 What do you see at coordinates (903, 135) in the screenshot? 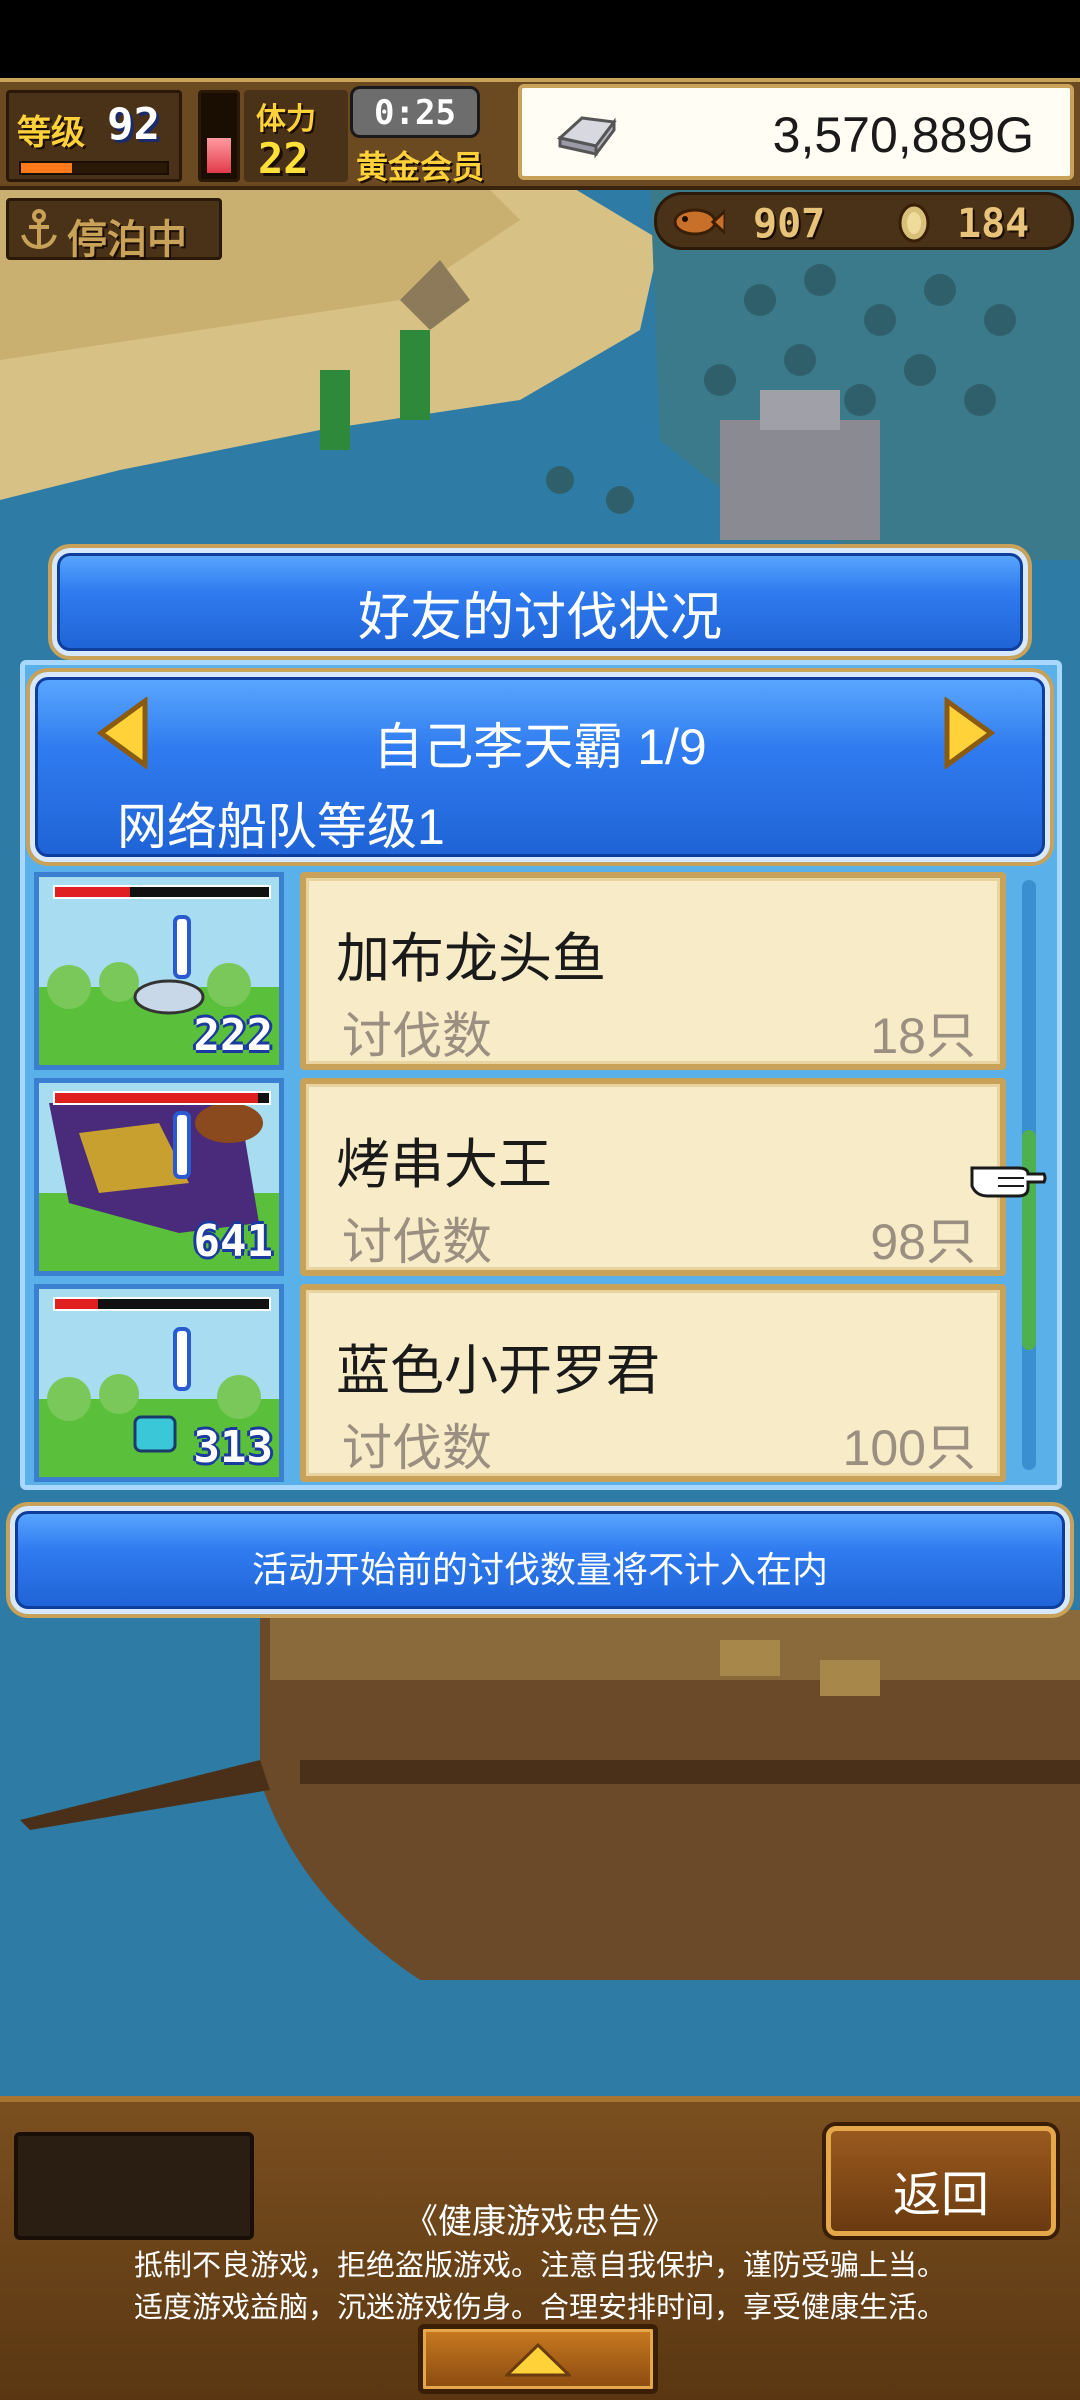
I see `gold-amount: 3,570,889G` at bounding box center [903, 135].